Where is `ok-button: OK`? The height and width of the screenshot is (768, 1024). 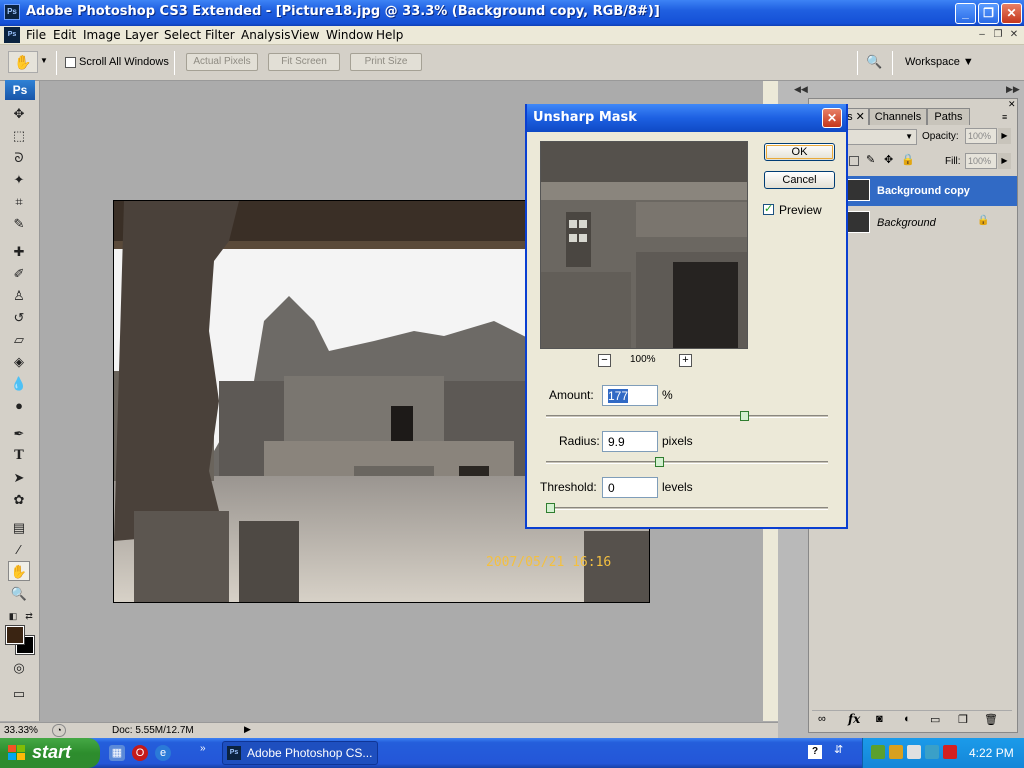
ok-button: OK is located at coordinates (799, 152).